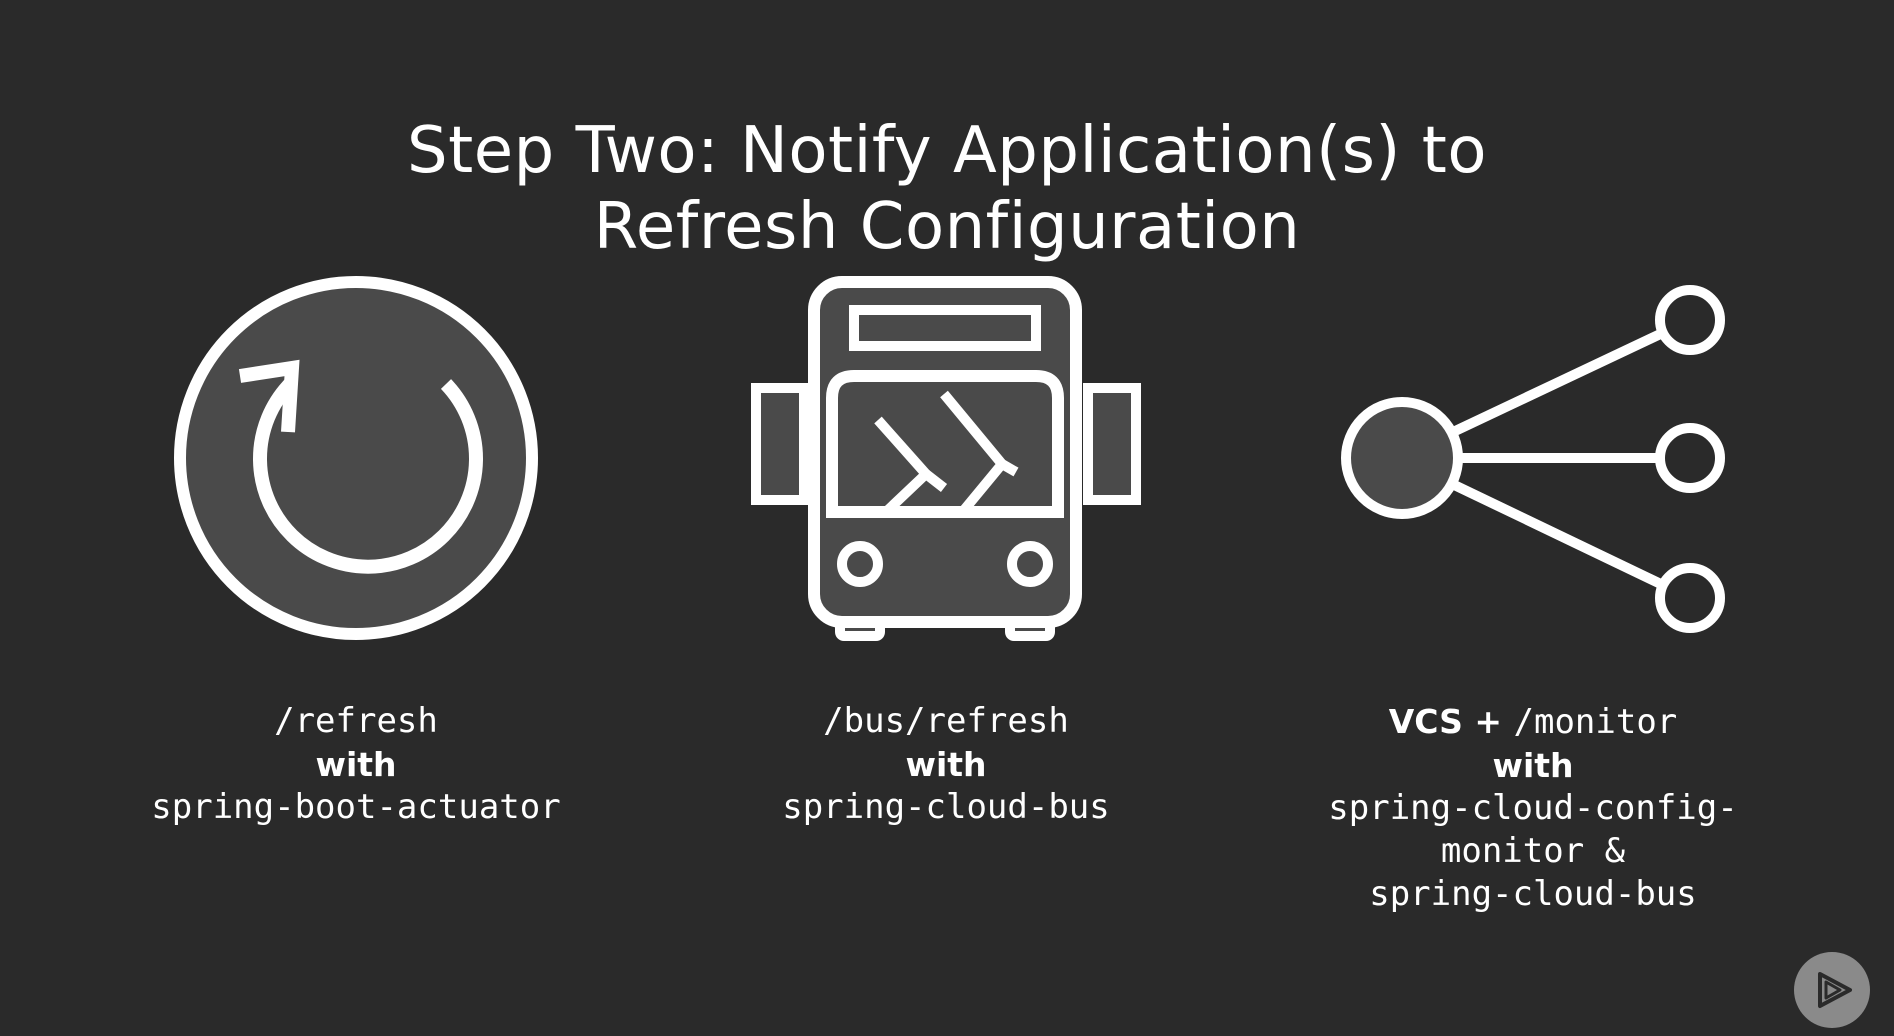 The width and height of the screenshot is (1894, 1036). I want to click on library-label-line-1: spring-cloud-config-, so click(1533, 808).